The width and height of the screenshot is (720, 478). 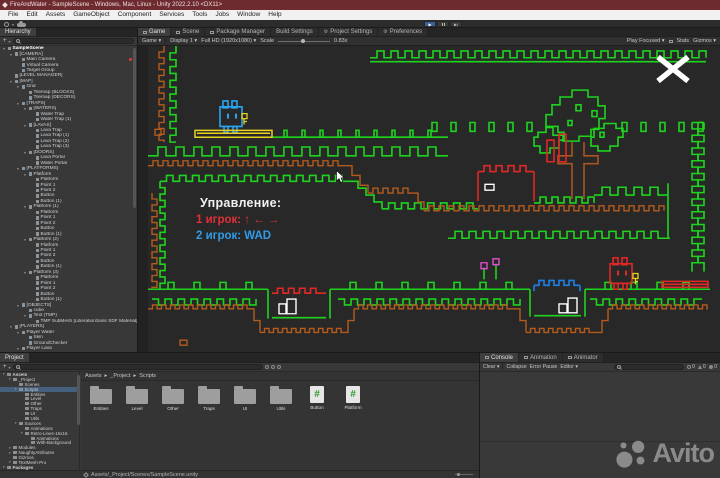 I want to click on asset-item-level: Level, so click(x=137, y=397).